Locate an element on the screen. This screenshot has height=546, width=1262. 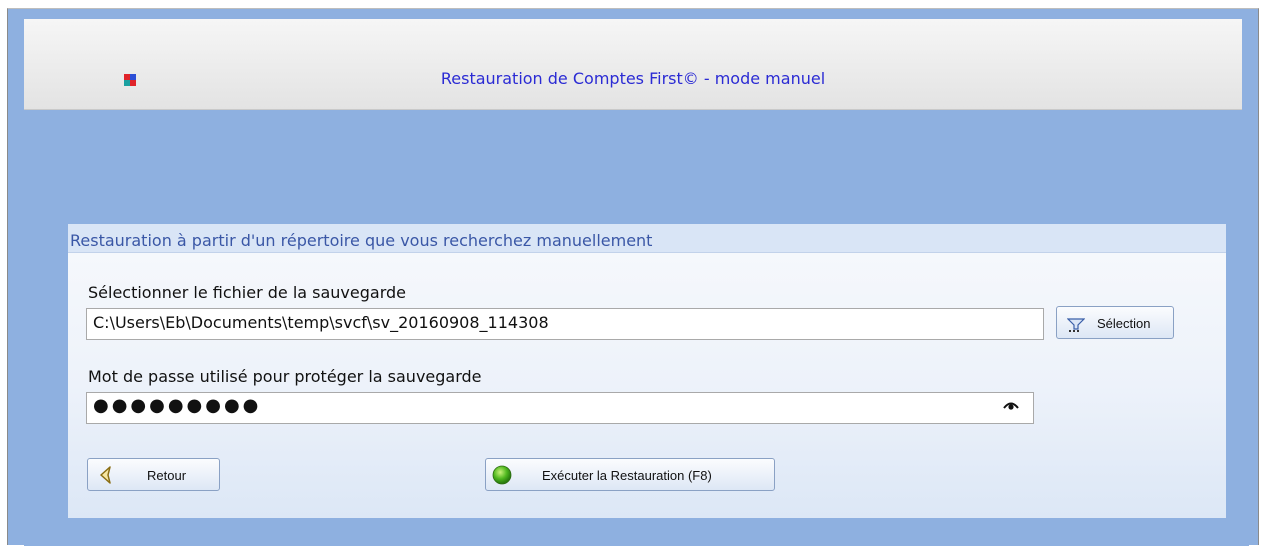
execute-restore-button-label: Exécuter la Restauration (F8) is located at coordinates (627, 475).